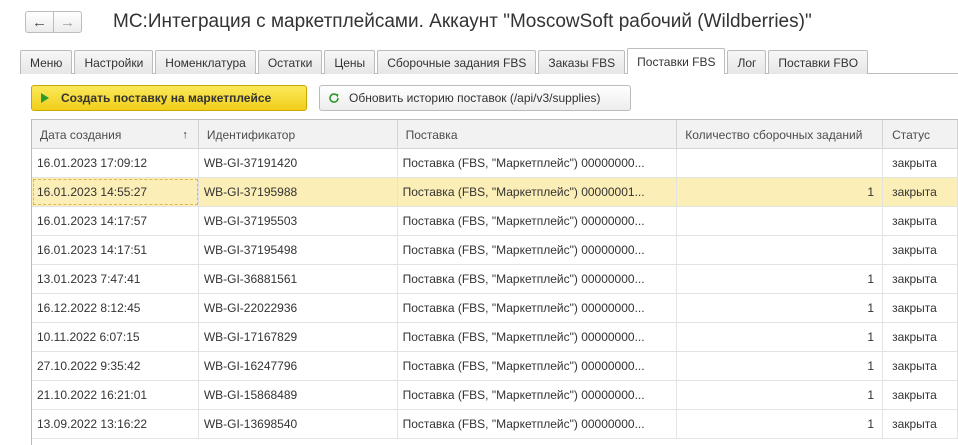 Image resolution: width=958 pixels, height=445 pixels. I want to click on sort-ascending-icon: ↑, so click(185, 134).